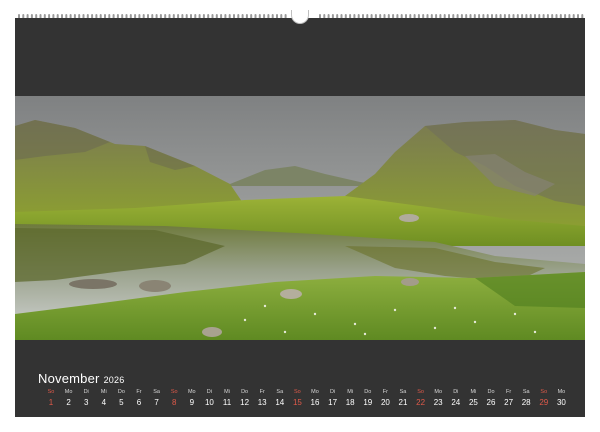 This screenshot has height=432, width=600. I want to click on day-number: 3, so click(86, 402).